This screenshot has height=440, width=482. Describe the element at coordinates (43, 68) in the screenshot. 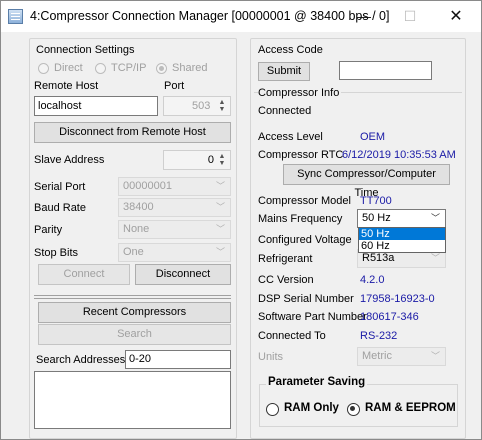

I see `radio-direct` at that location.